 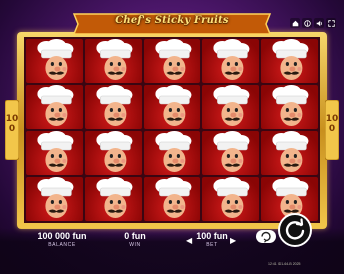 I want to click on side-plate-left-label: 100, so click(x=12, y=124).